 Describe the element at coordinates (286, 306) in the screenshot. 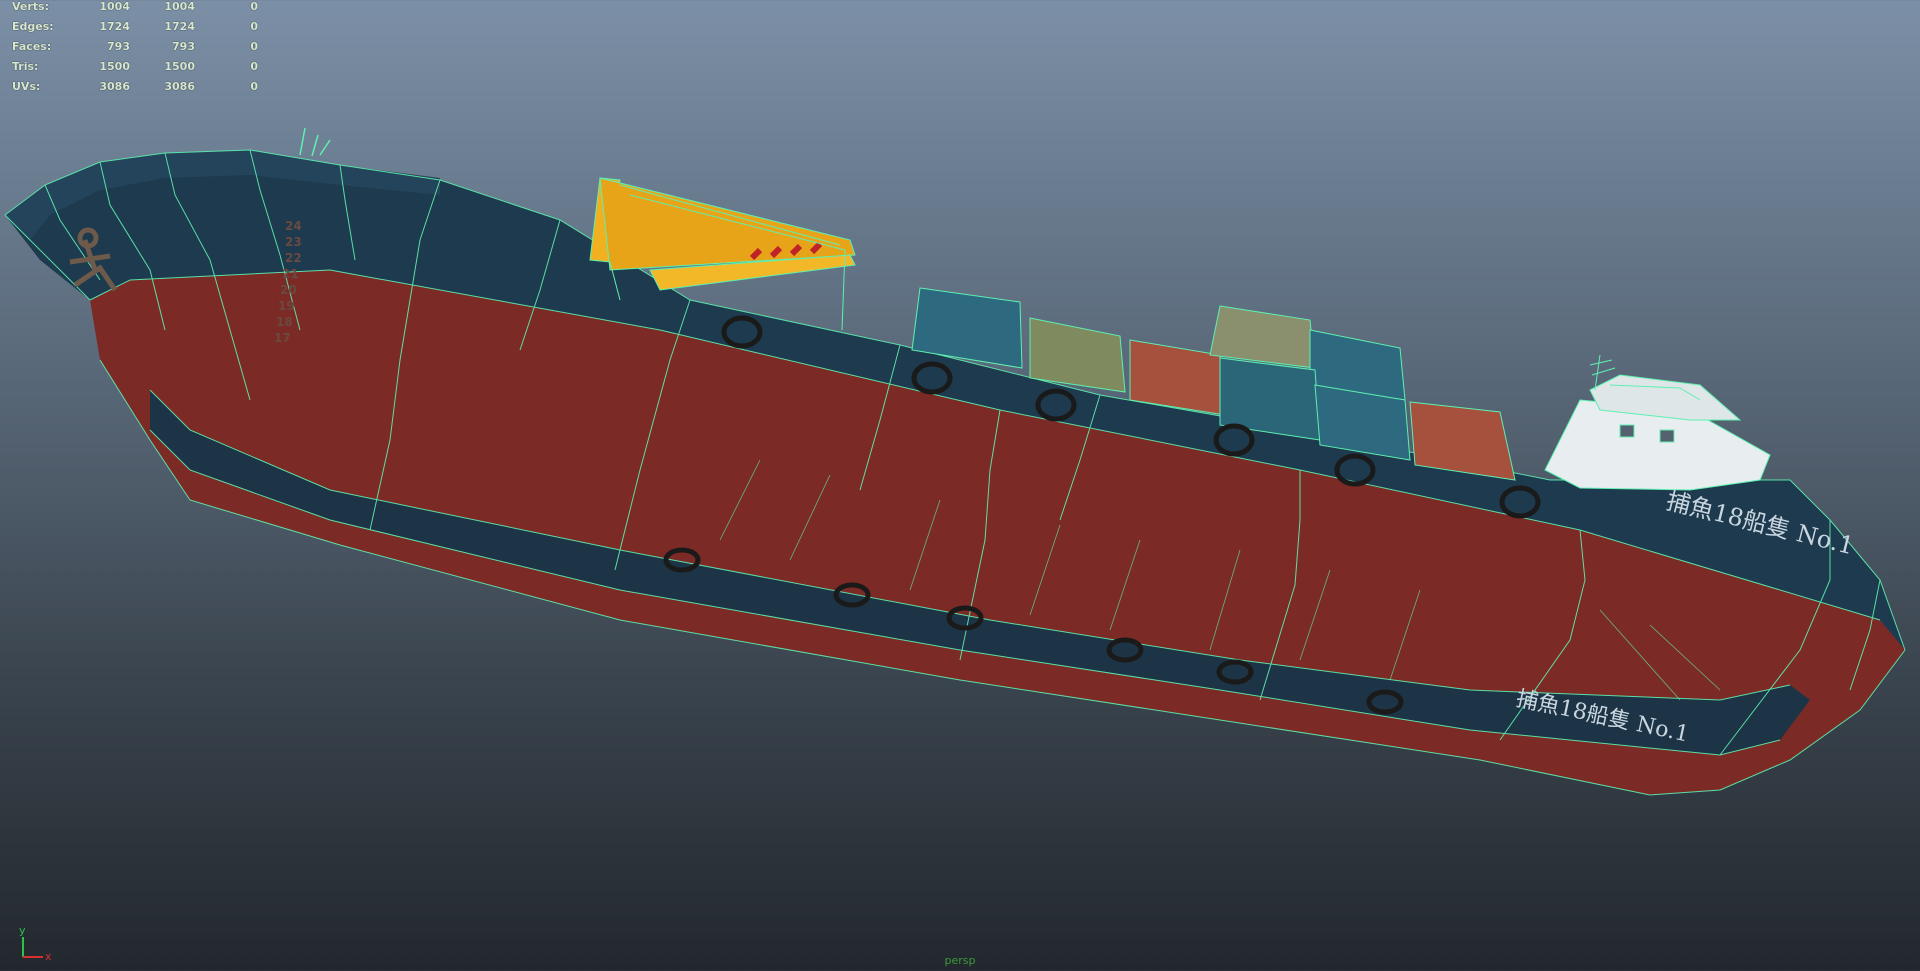

I see `svg-text: 19` at that location.